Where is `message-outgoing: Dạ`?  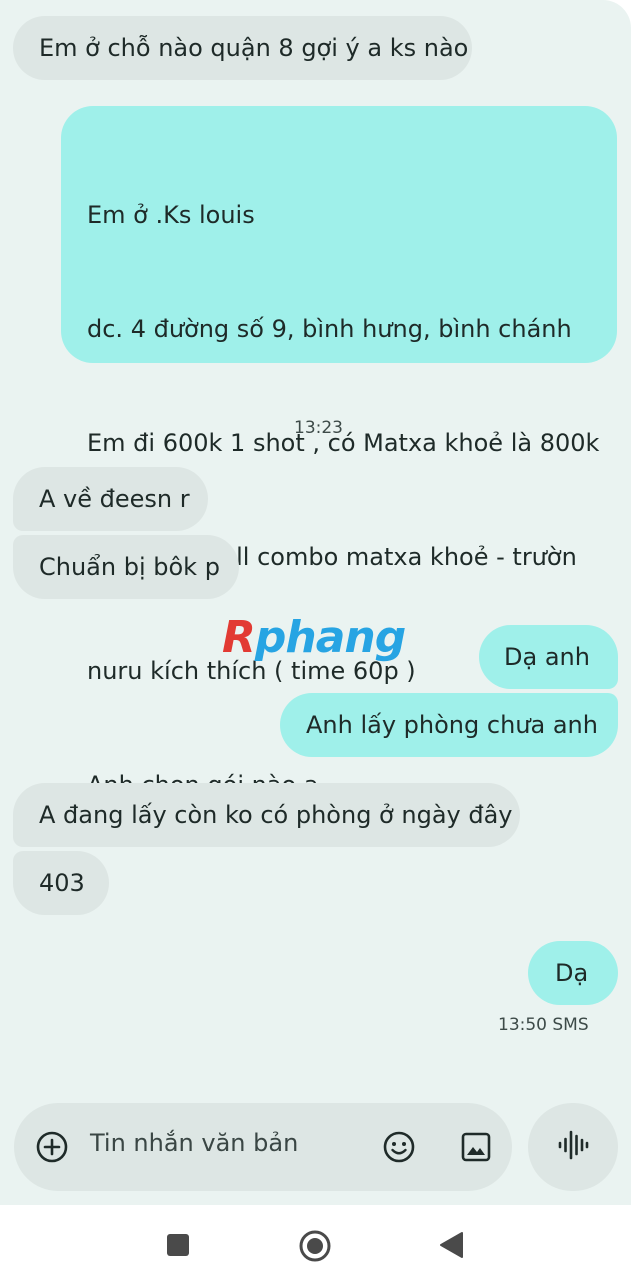
message-outgoing: Dạ is located at coordinates (573, 973).